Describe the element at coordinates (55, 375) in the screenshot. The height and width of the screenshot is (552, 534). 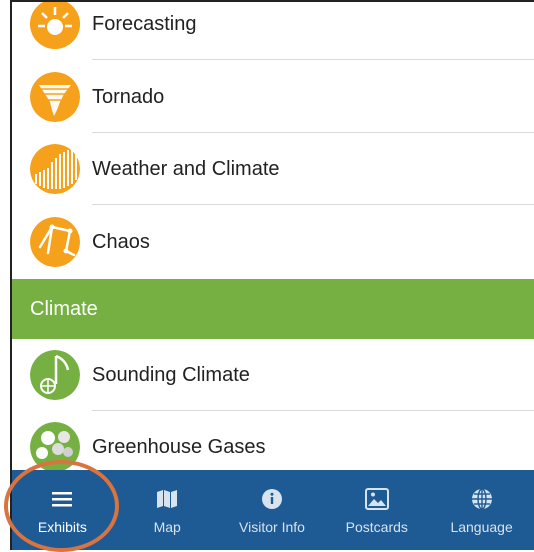
I see `music-note-globe-icon` at that location.